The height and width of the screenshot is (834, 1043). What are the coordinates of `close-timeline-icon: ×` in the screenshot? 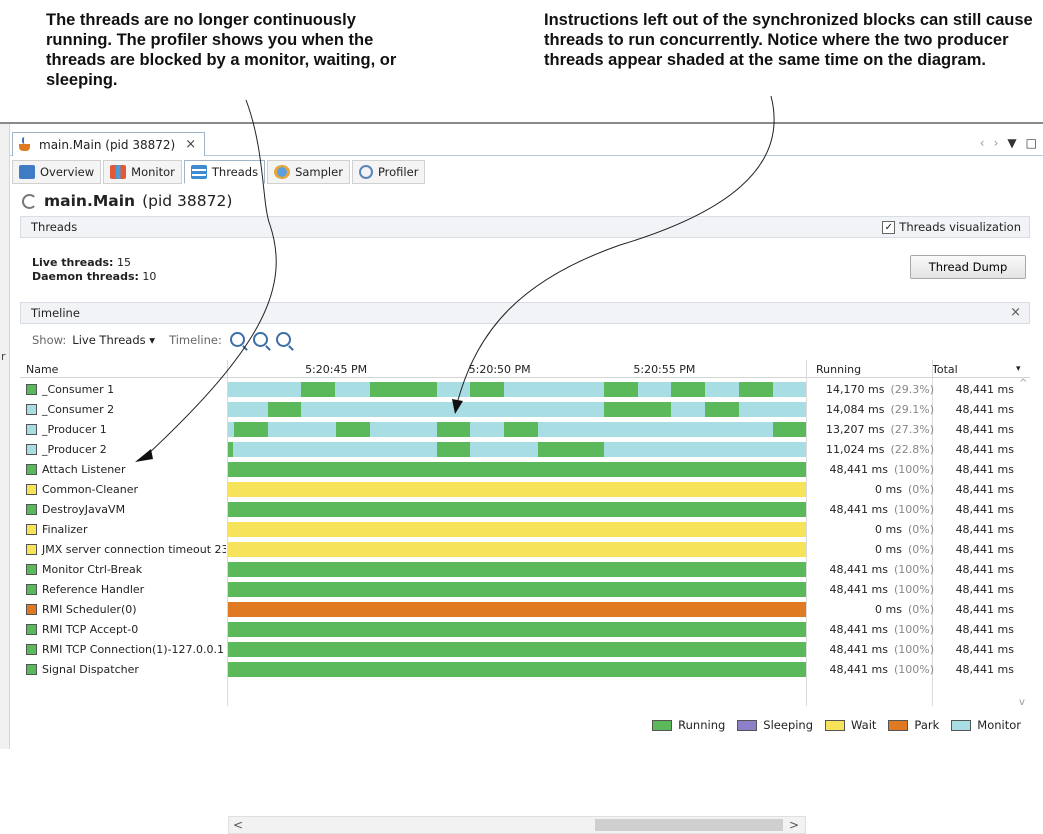 It's located at (1015, 312).